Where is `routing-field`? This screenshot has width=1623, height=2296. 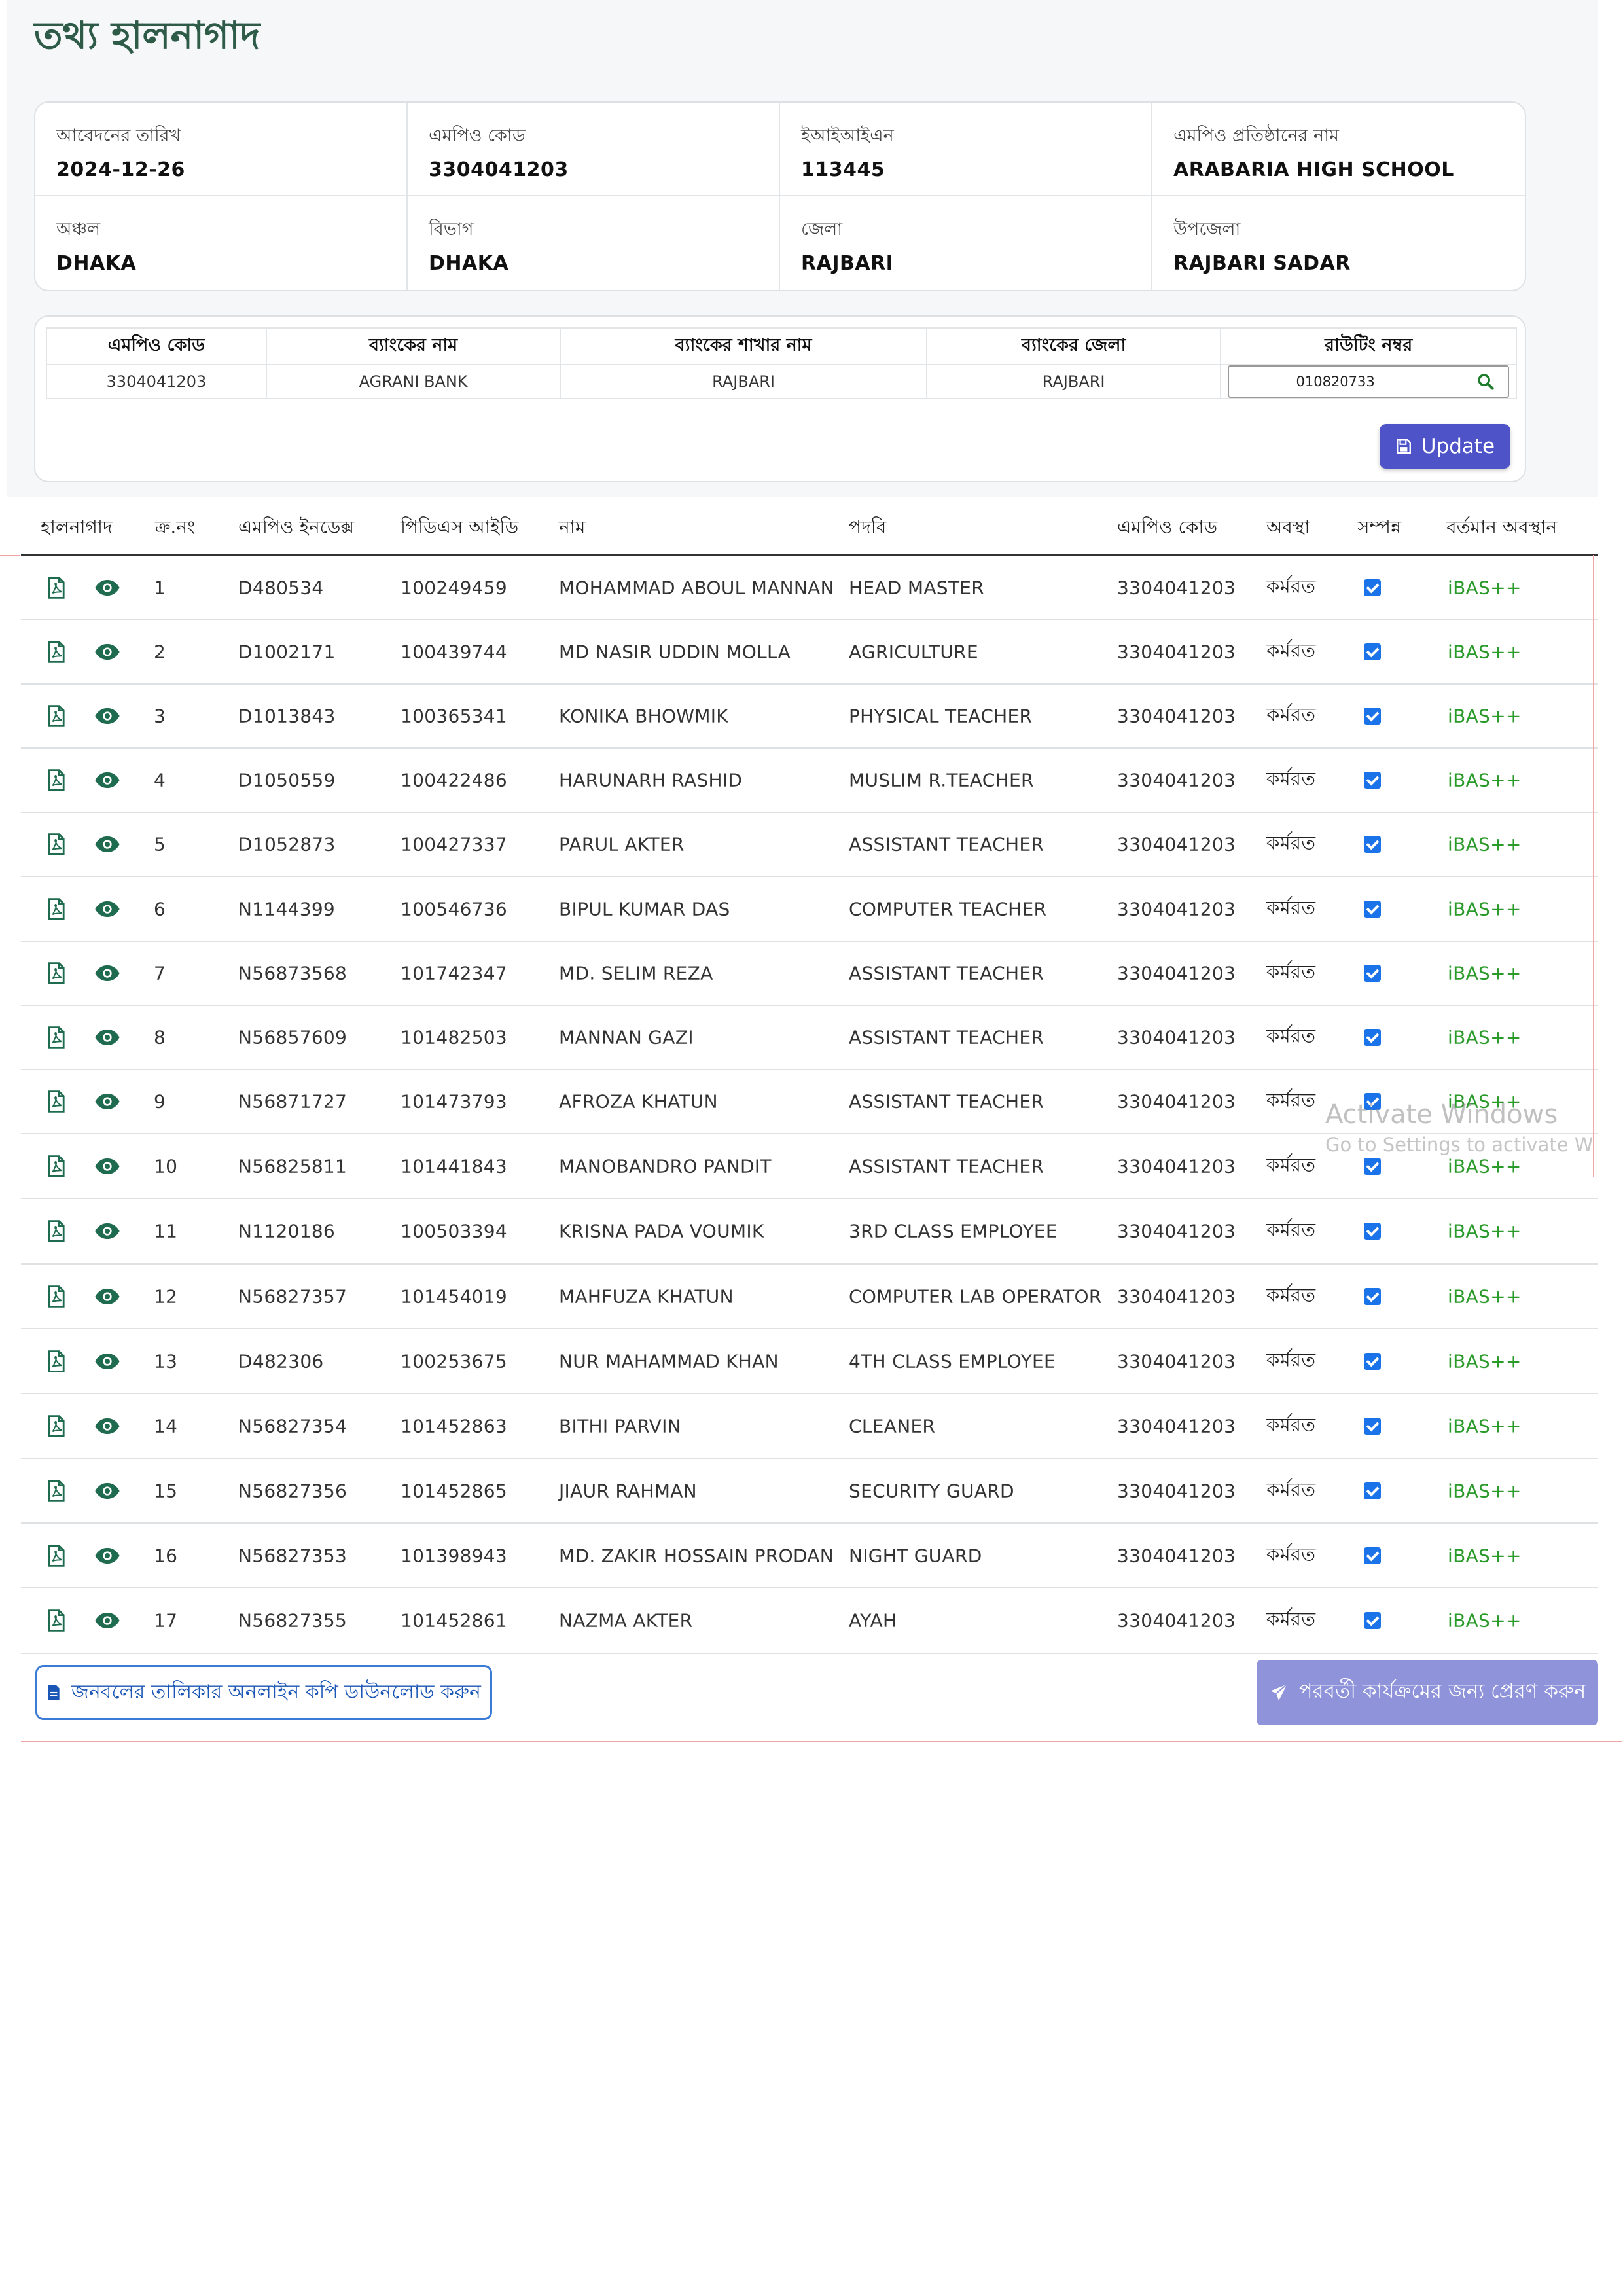 routing-field is located at coordinates (1368, 381).